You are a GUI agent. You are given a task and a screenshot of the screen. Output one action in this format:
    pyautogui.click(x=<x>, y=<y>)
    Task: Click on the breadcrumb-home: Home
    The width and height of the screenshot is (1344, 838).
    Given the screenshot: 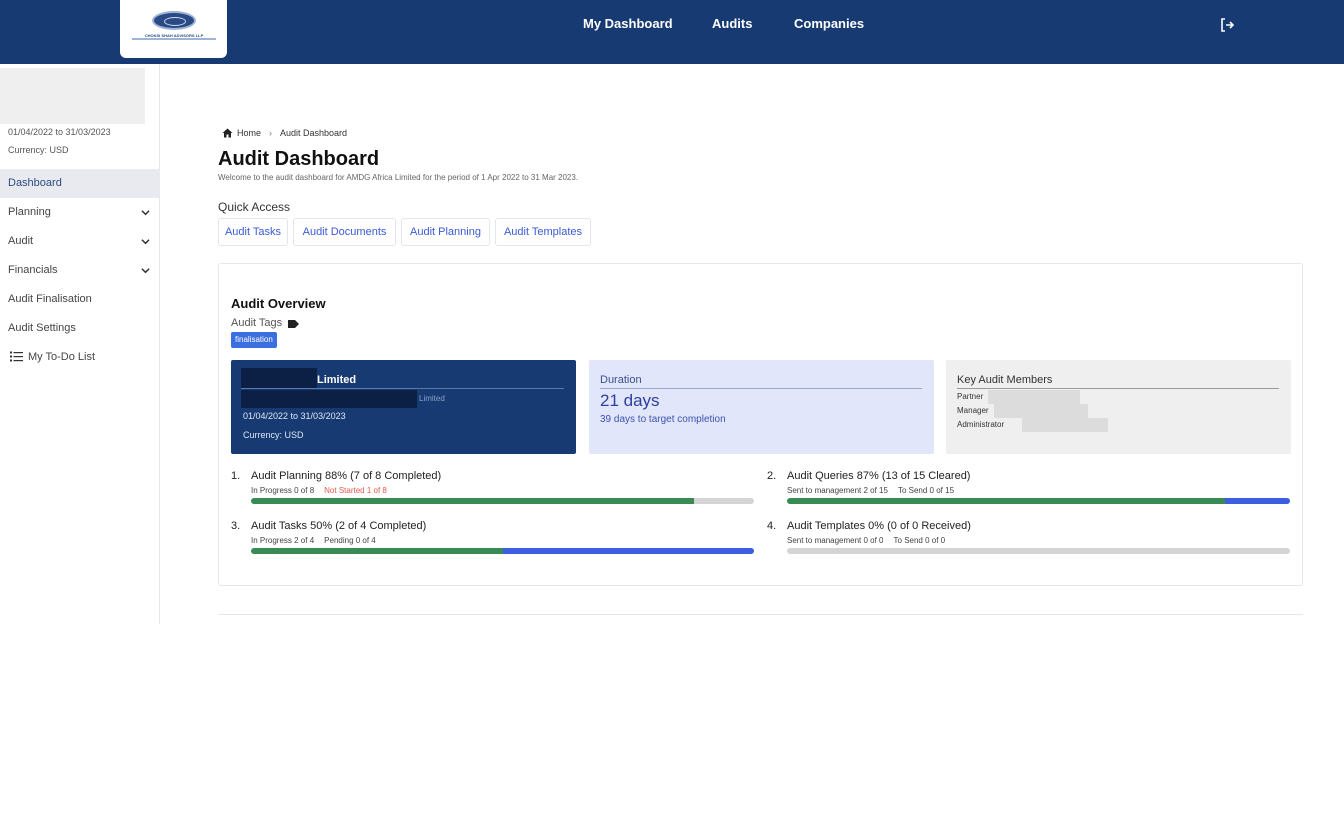 What is the action you would take?
    pyautogui.click(x=249, y=133)
    